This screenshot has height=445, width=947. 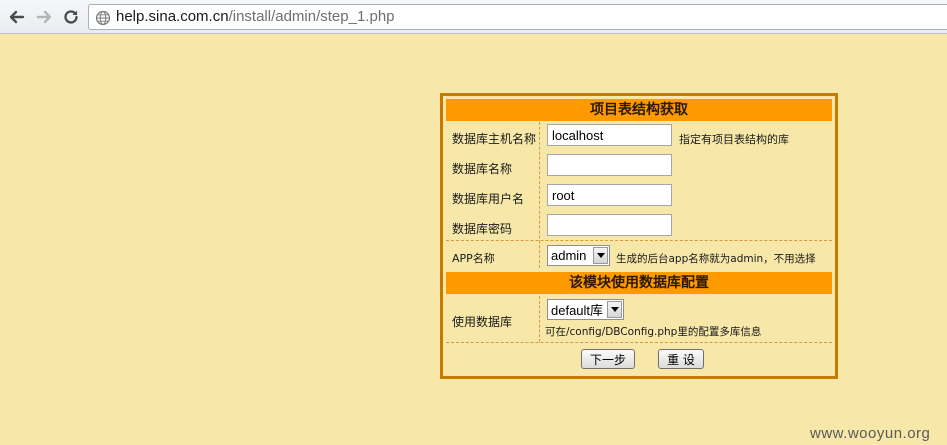 I want to click on db-host-label: 数据库主机名称, so click(x=494, y=139).